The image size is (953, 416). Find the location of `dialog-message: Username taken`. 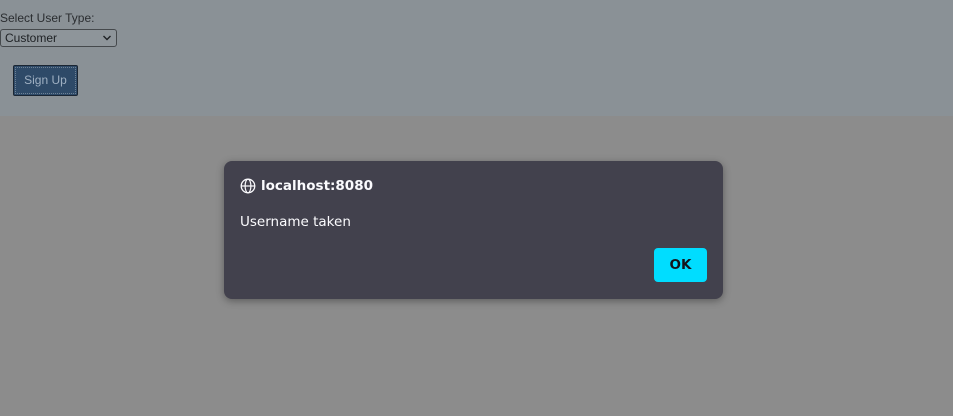

dialog-message: Username taken is located at coordinates (295, 222).